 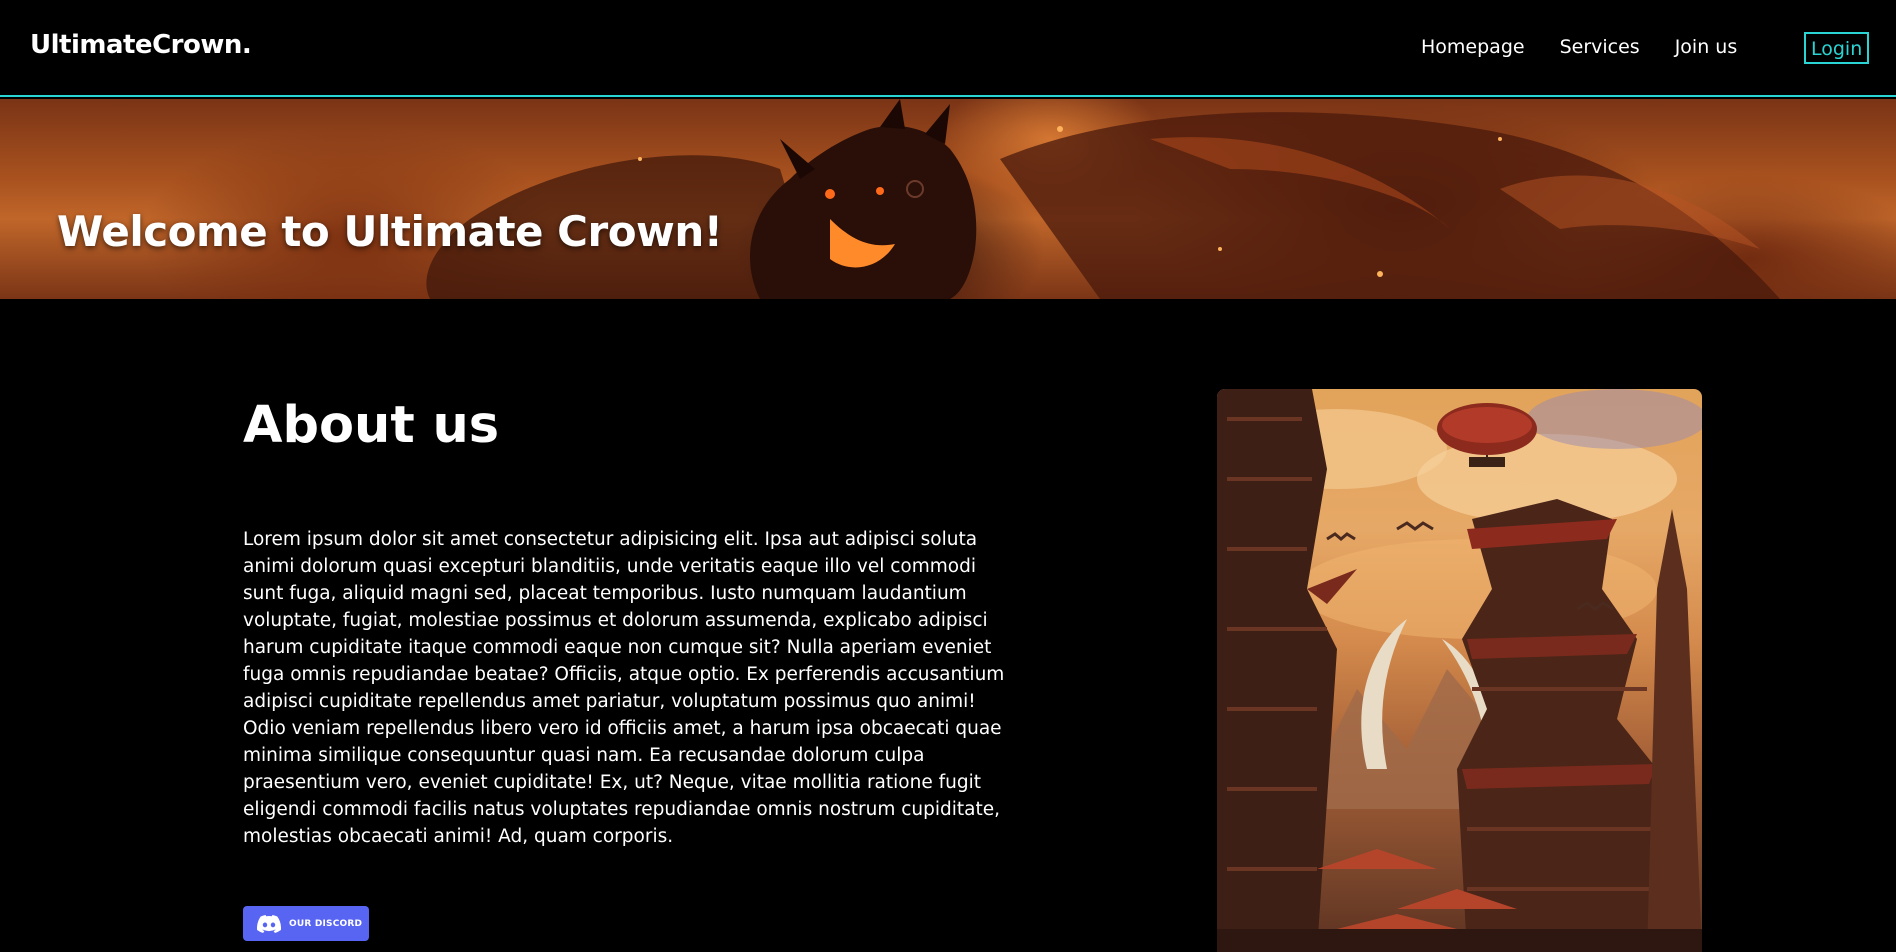 I want to click on discord-button-label: OUR DISCORD, so click(x=326, y=923).